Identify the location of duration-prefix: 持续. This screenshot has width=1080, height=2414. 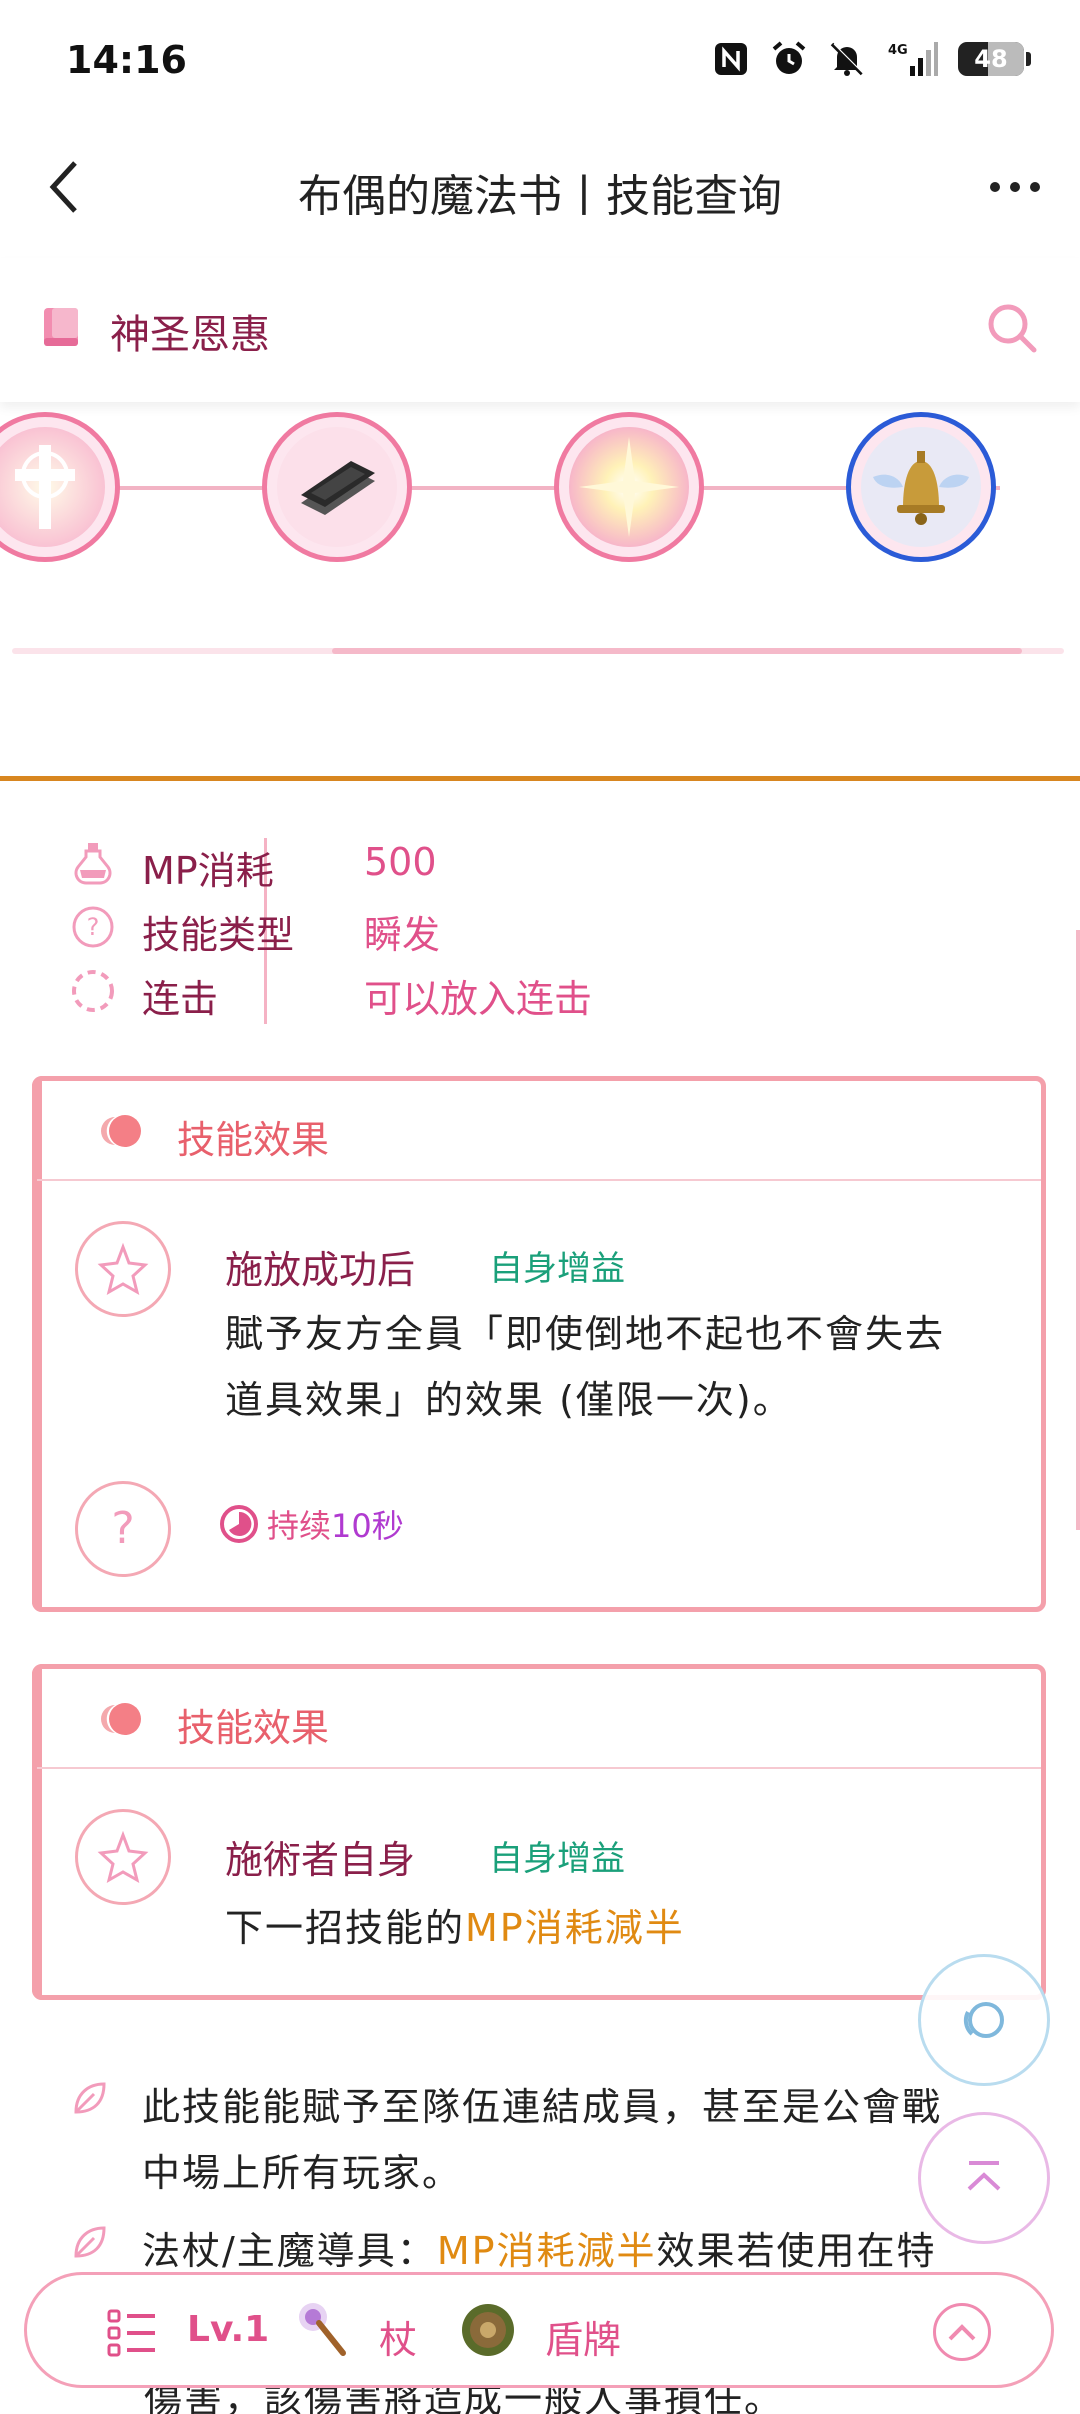
(299, 1526).